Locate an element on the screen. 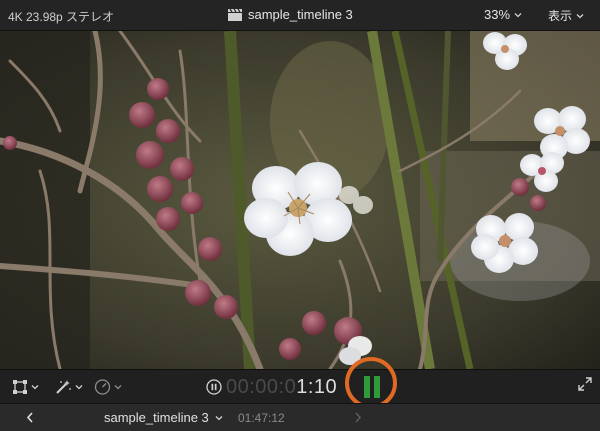 The height and width of the screenshot is (431, 600). project-title: sample_timeline 3 is located at coordinates (300, 14).